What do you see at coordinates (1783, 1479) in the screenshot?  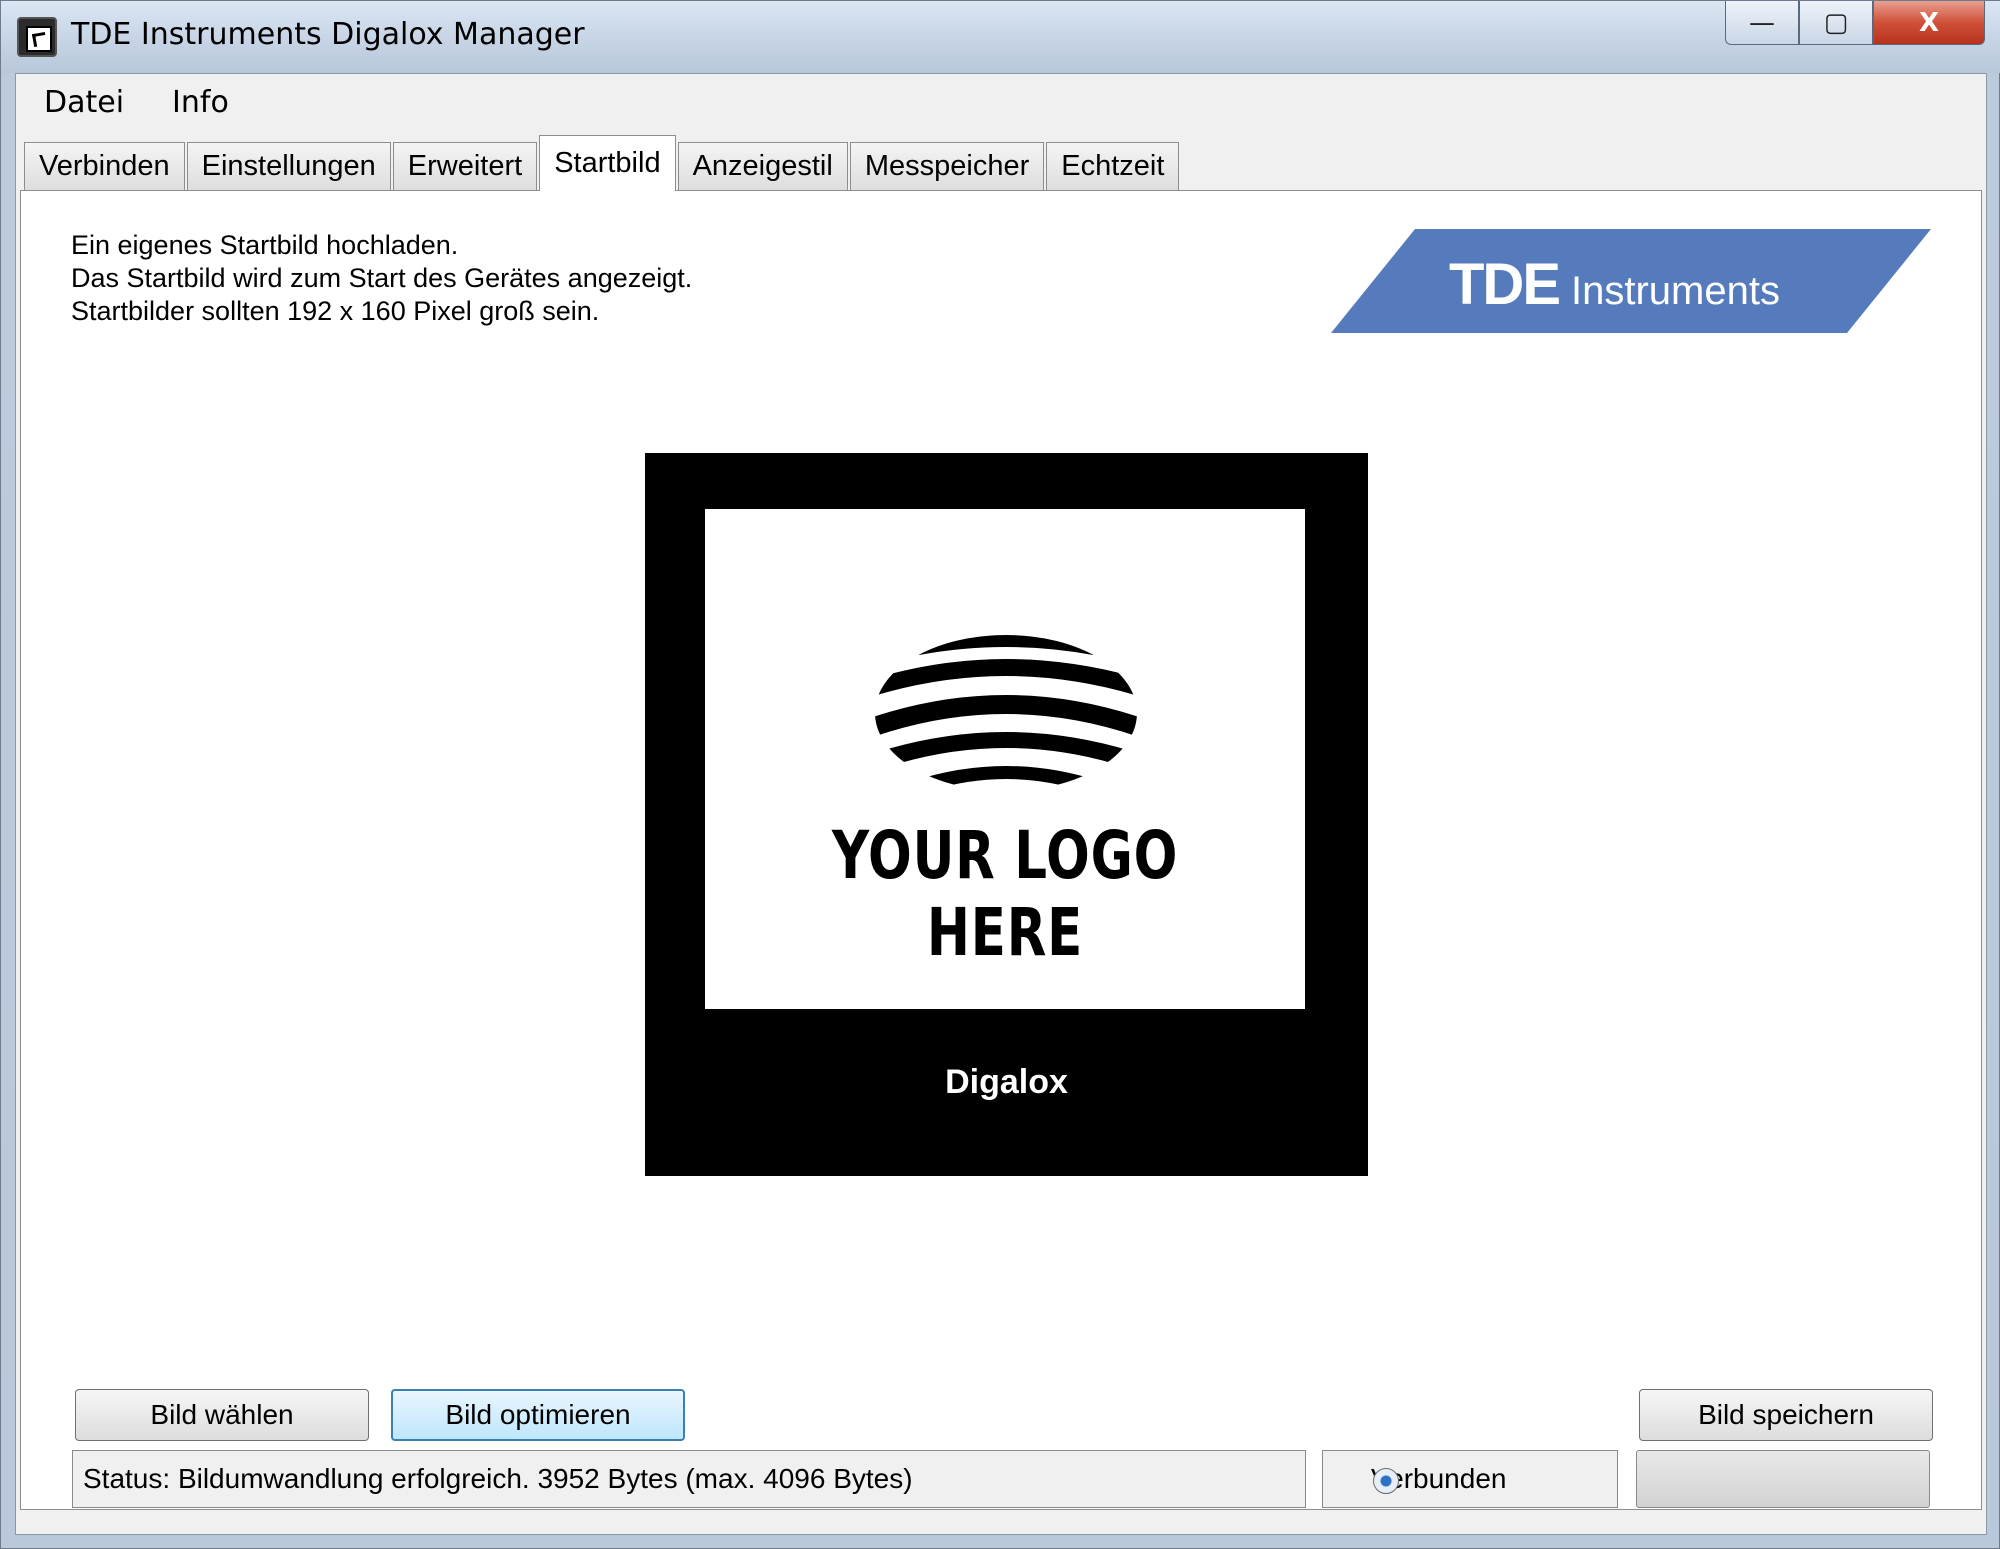 I see `progress-bar` at bounding box center [1783, 1479].